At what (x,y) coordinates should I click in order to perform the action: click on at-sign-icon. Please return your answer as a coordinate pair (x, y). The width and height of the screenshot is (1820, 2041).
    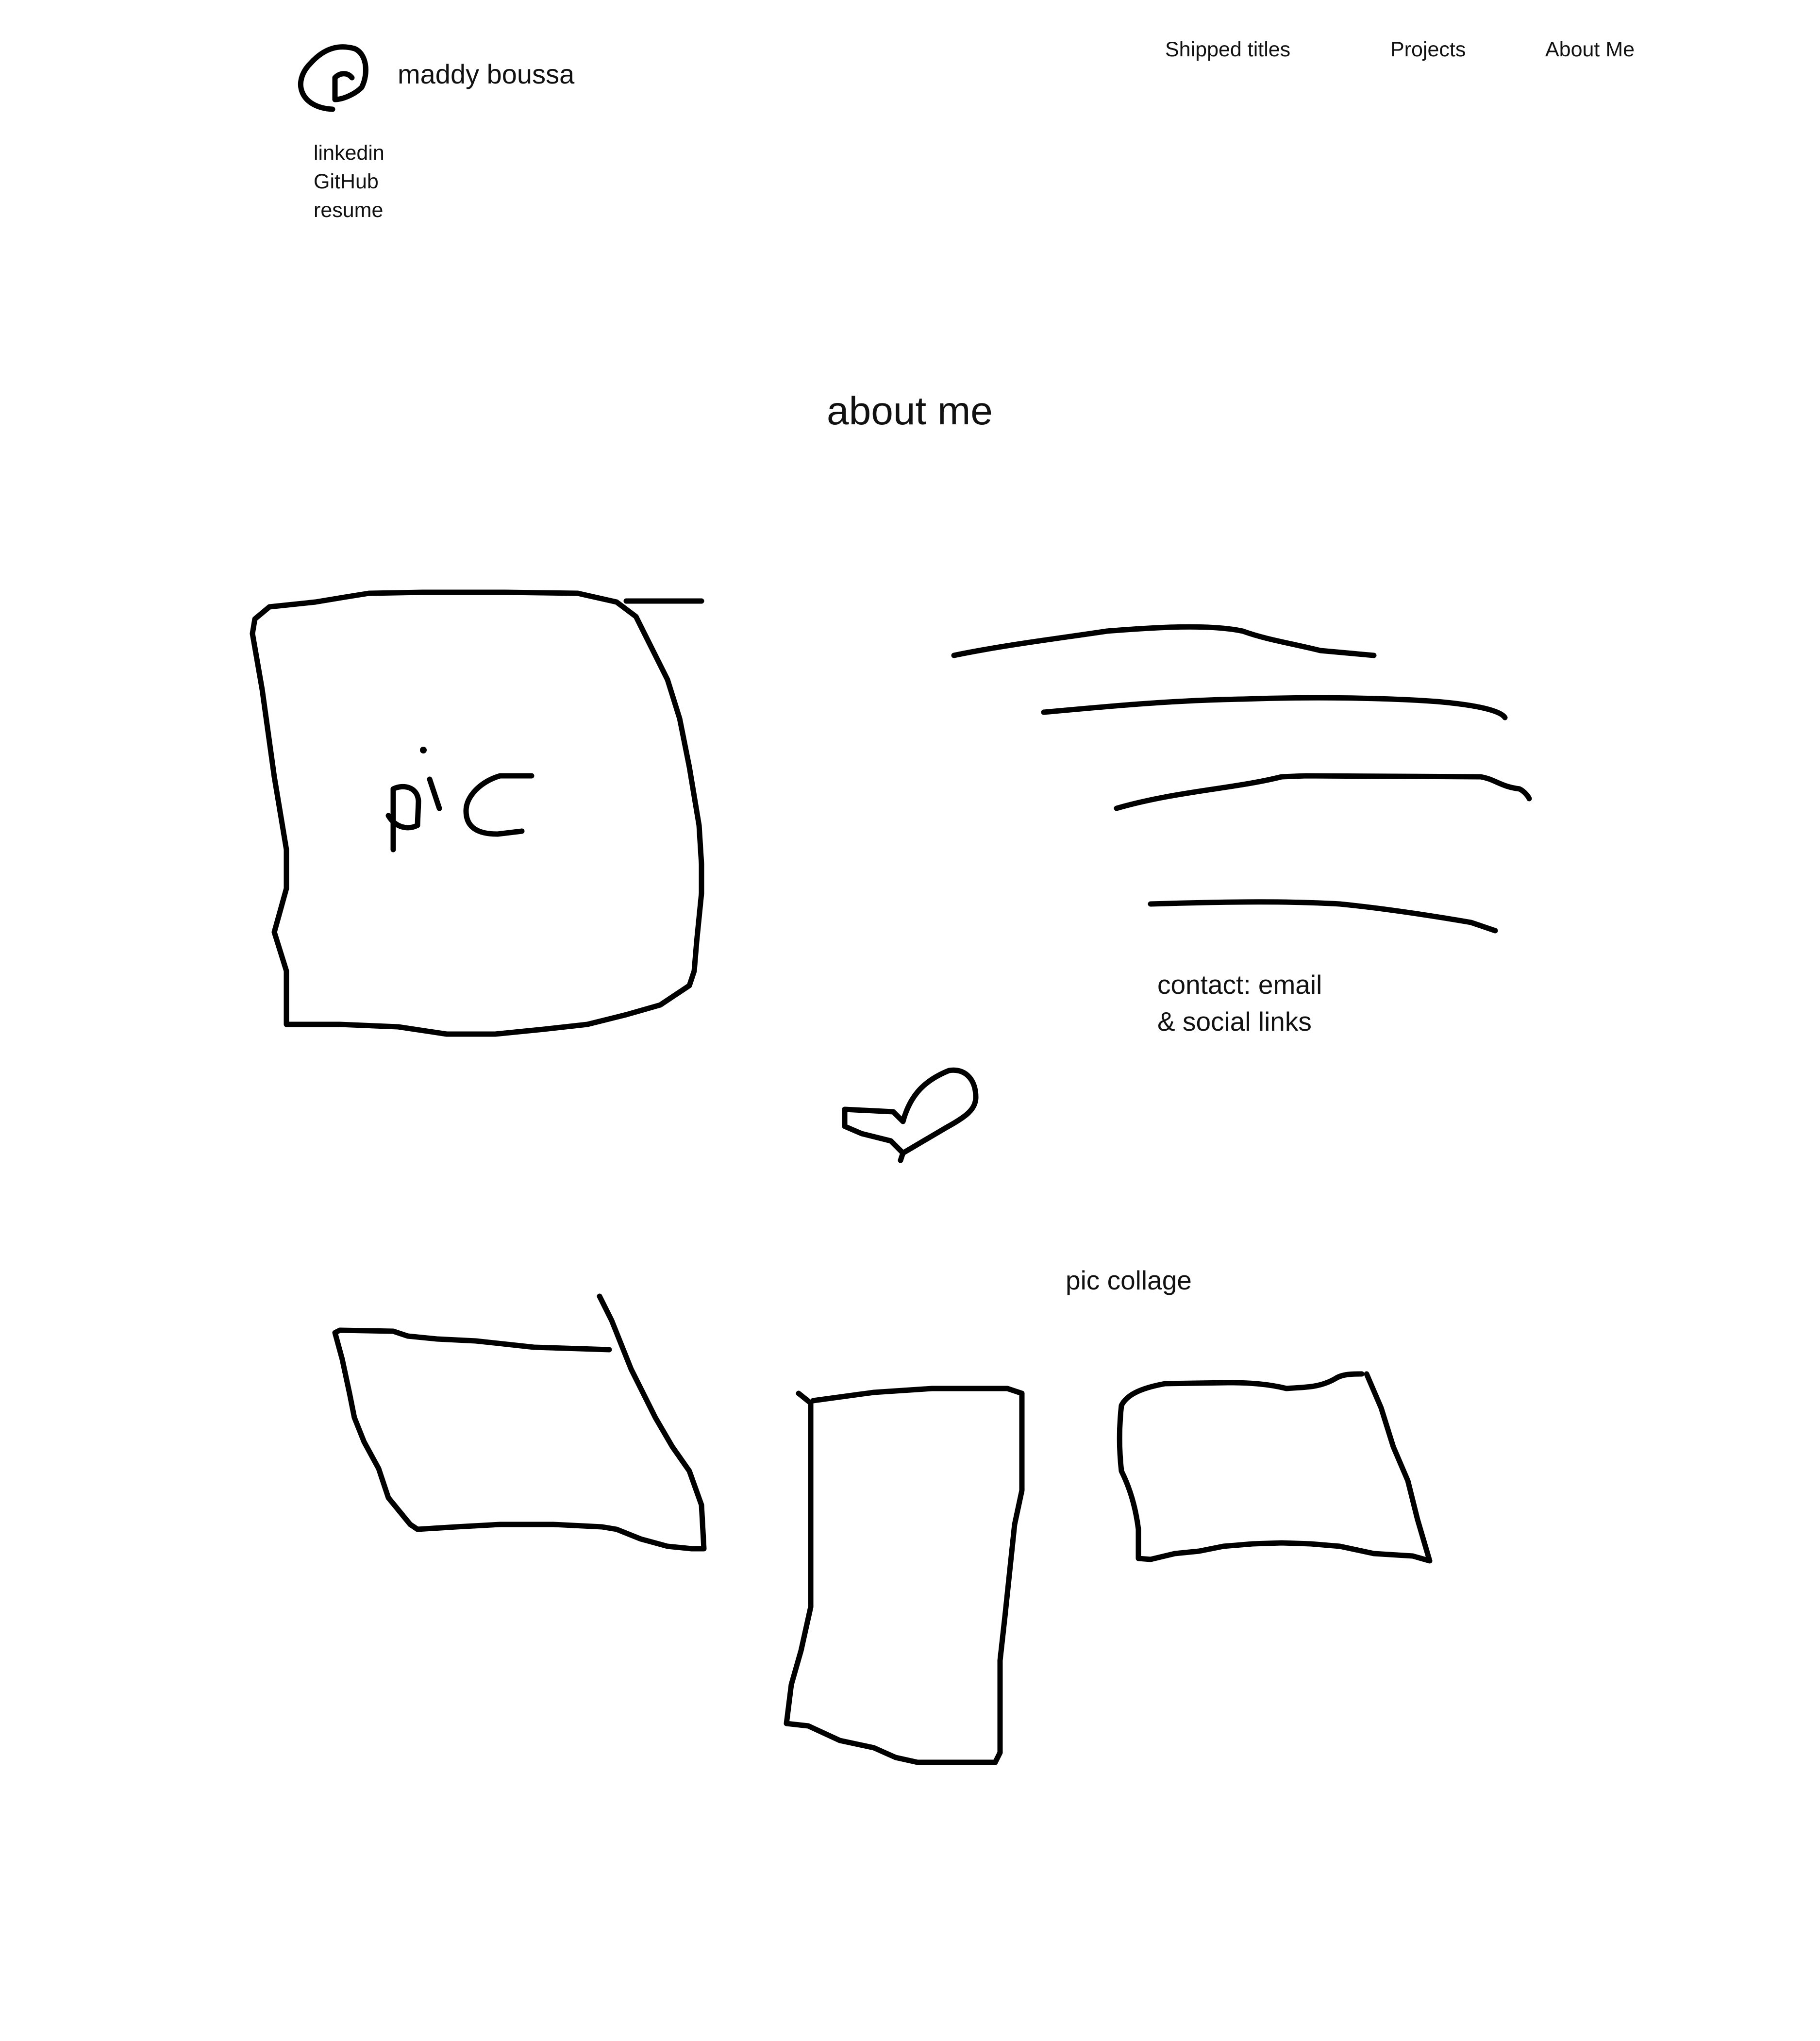
    Looking at the image, I should click on (333, 78).